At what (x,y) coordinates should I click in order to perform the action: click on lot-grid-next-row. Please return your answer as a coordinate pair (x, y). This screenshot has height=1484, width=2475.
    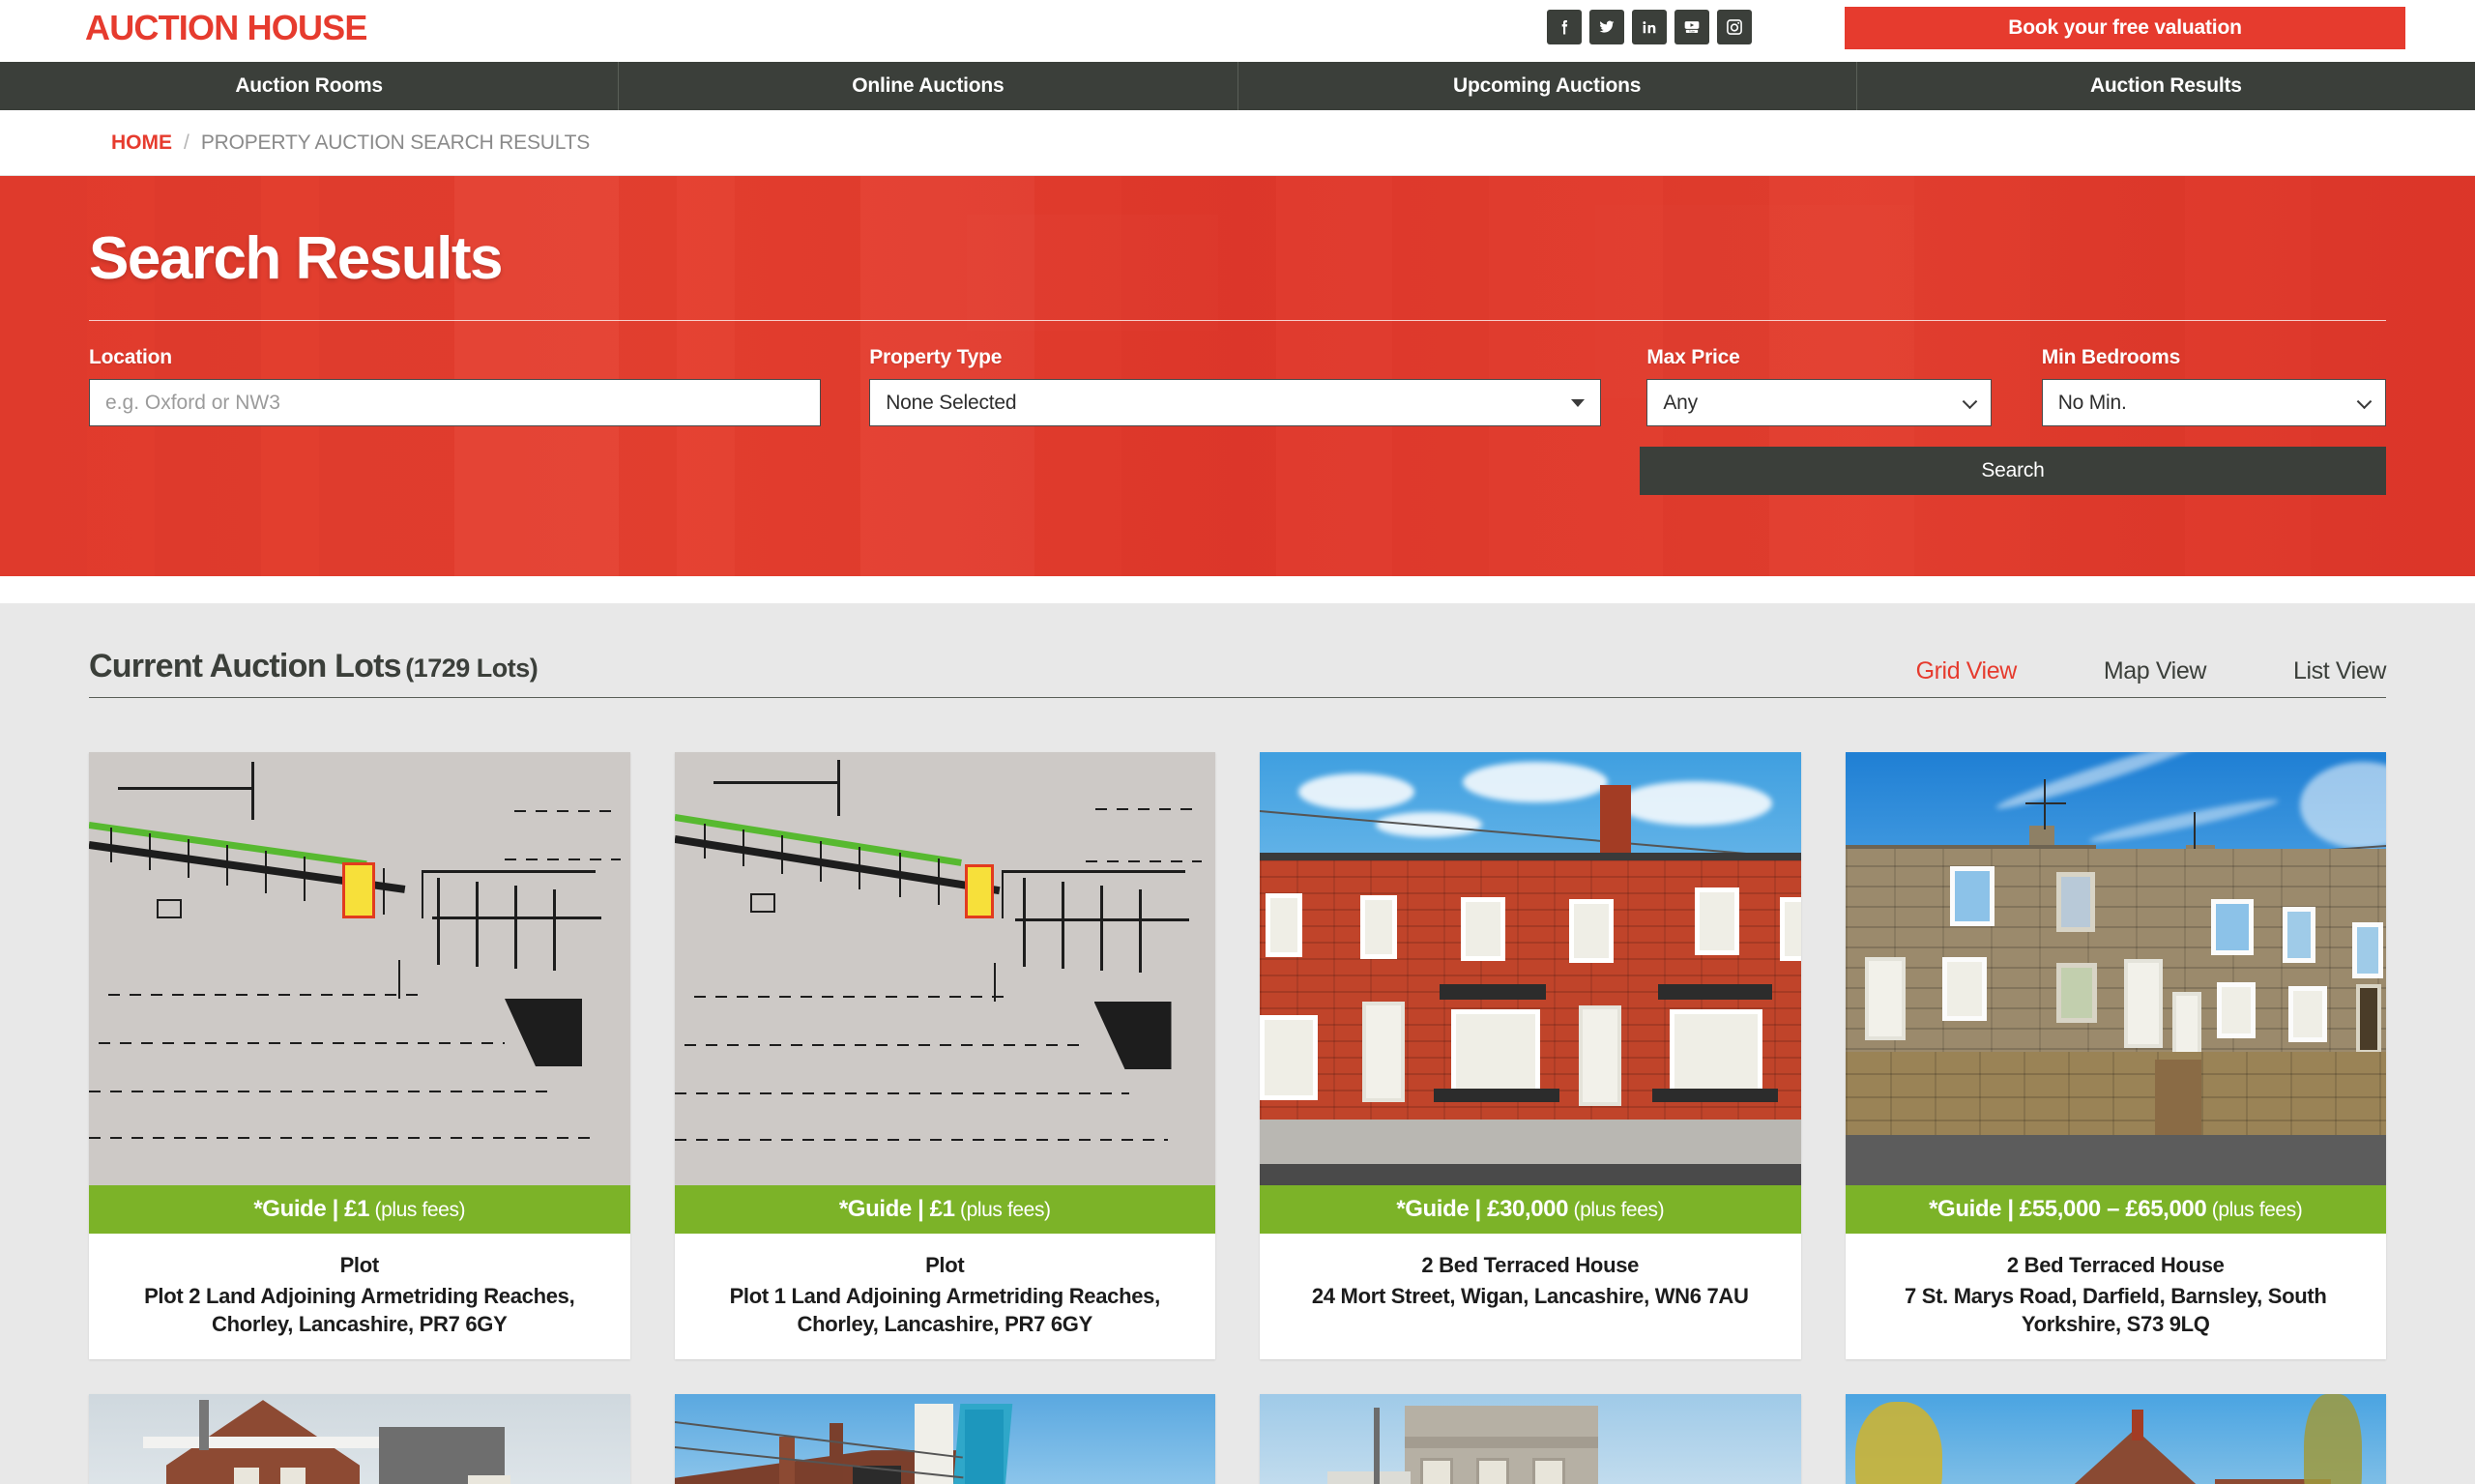
    Looking at the image, I should click on (1237, 1439).